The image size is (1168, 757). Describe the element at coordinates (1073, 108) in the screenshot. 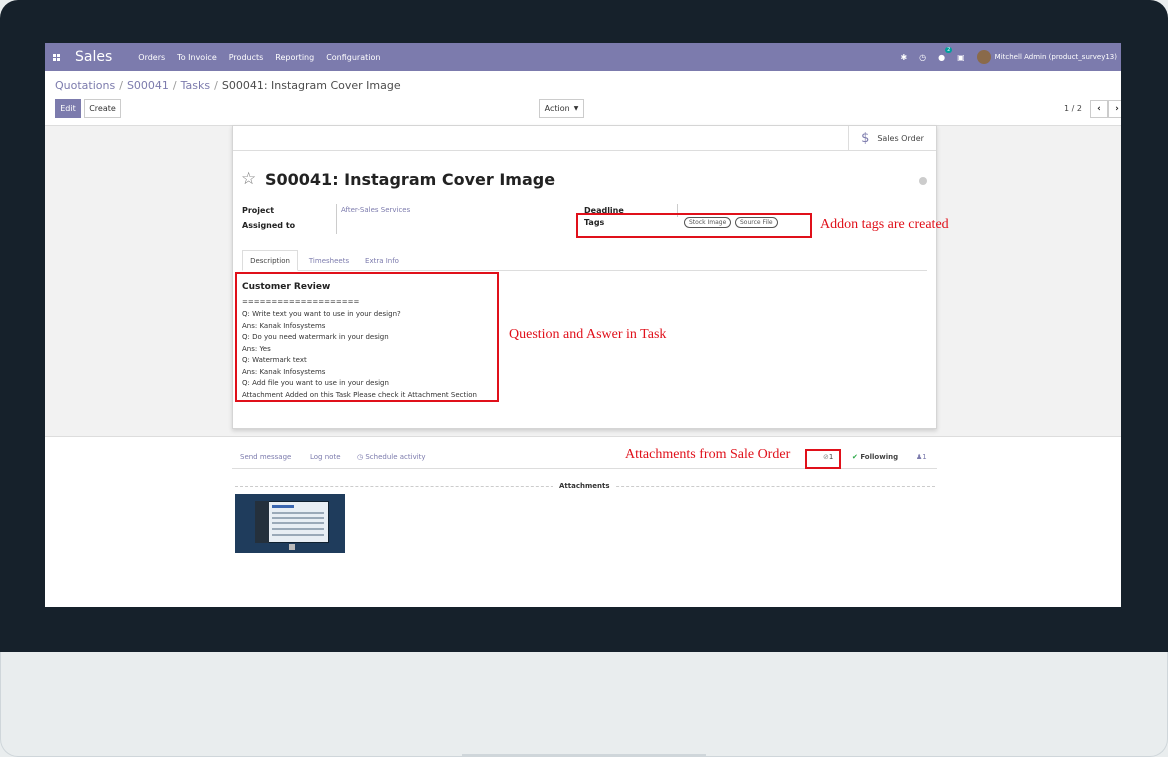

I see `pager-value: 1 / 2` at that location.